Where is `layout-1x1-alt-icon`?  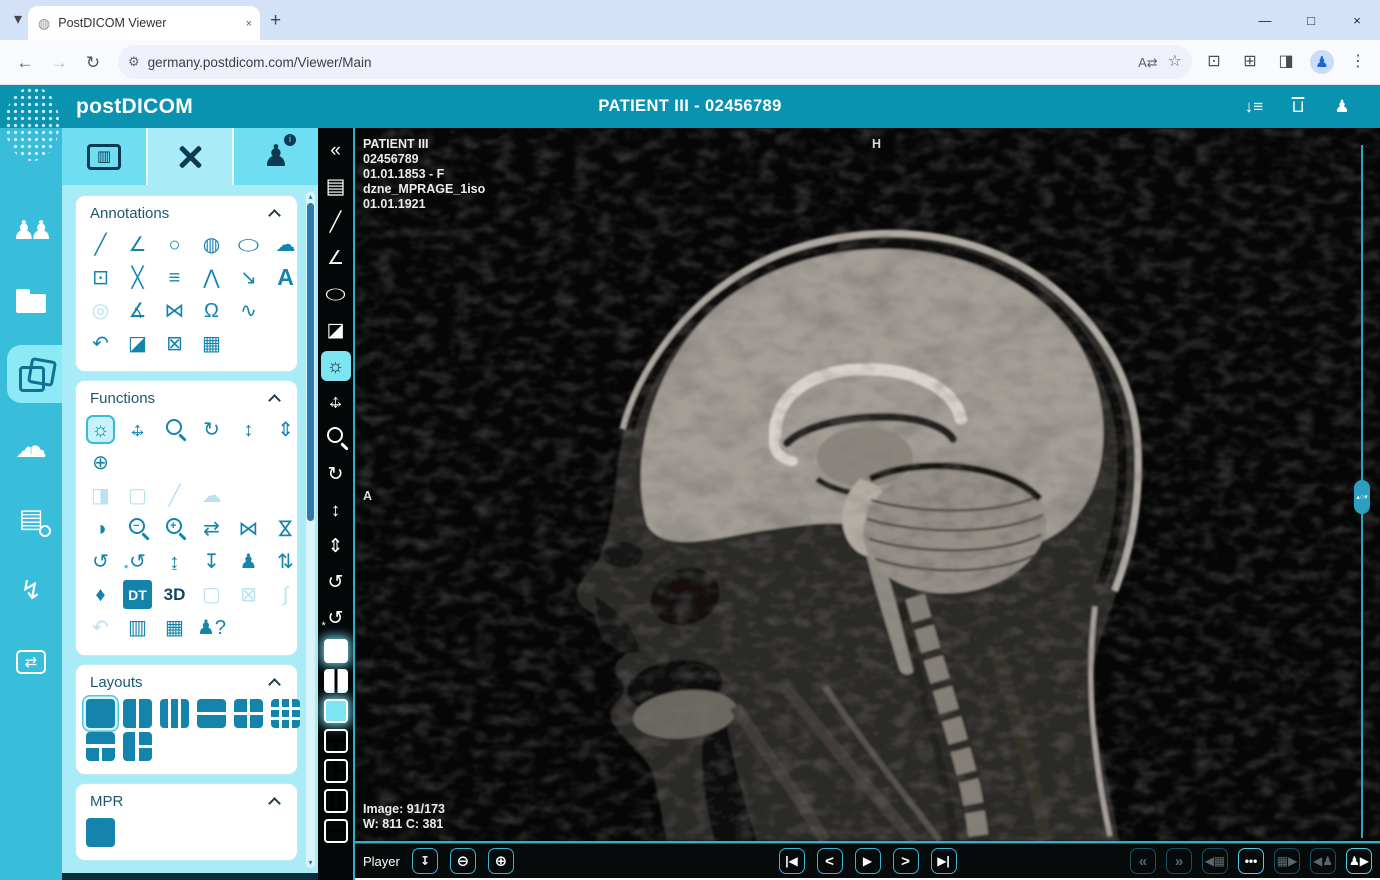 layout-1x1-alt-icon is located at coordinates (335, 711).